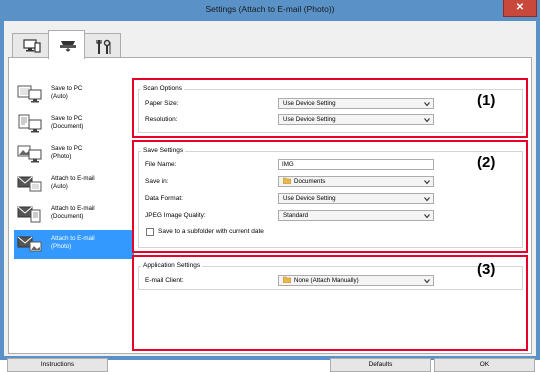 The width and height of the screenshot is (540, 372). I want to click on paper-size-select: Use Device Setting, so click(356, 103).